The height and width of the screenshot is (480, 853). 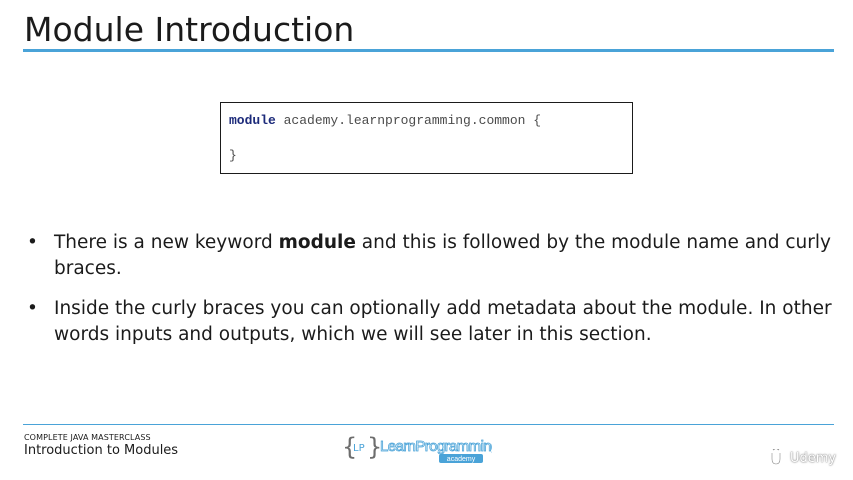 I want to click on code-keyword: module, so click(x=252, y=120).